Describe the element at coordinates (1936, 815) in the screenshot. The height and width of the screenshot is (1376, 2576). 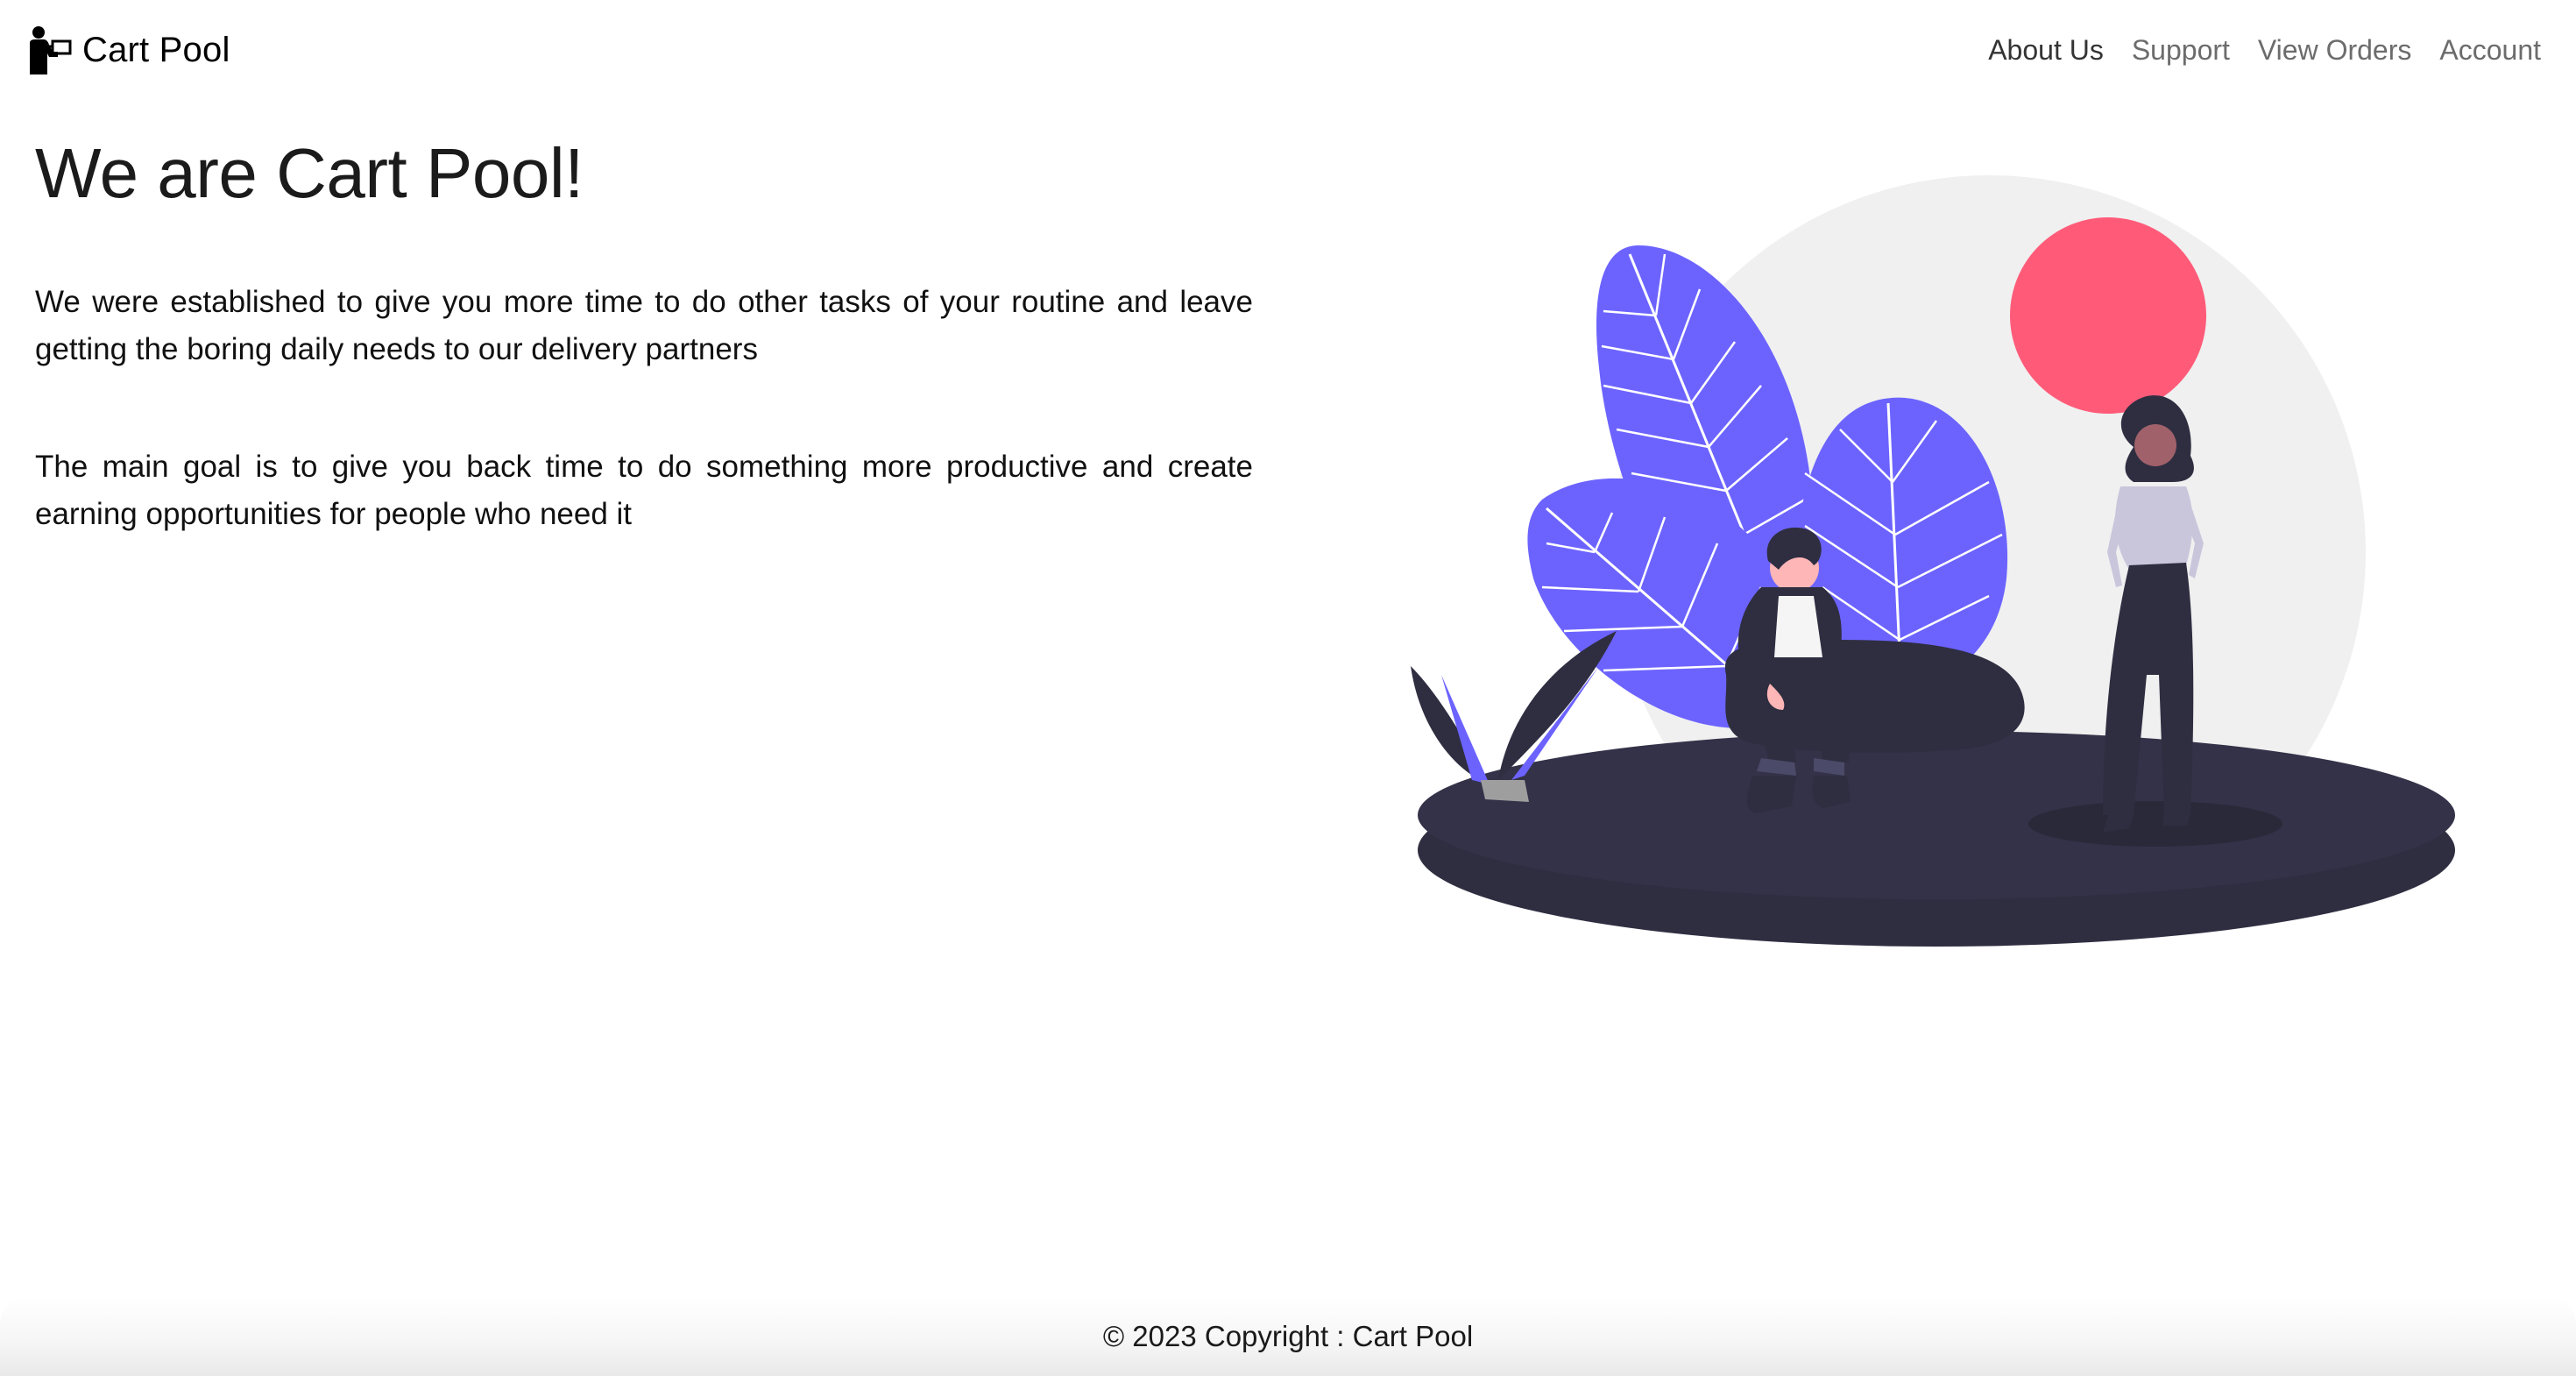
I see `ground` at that location.